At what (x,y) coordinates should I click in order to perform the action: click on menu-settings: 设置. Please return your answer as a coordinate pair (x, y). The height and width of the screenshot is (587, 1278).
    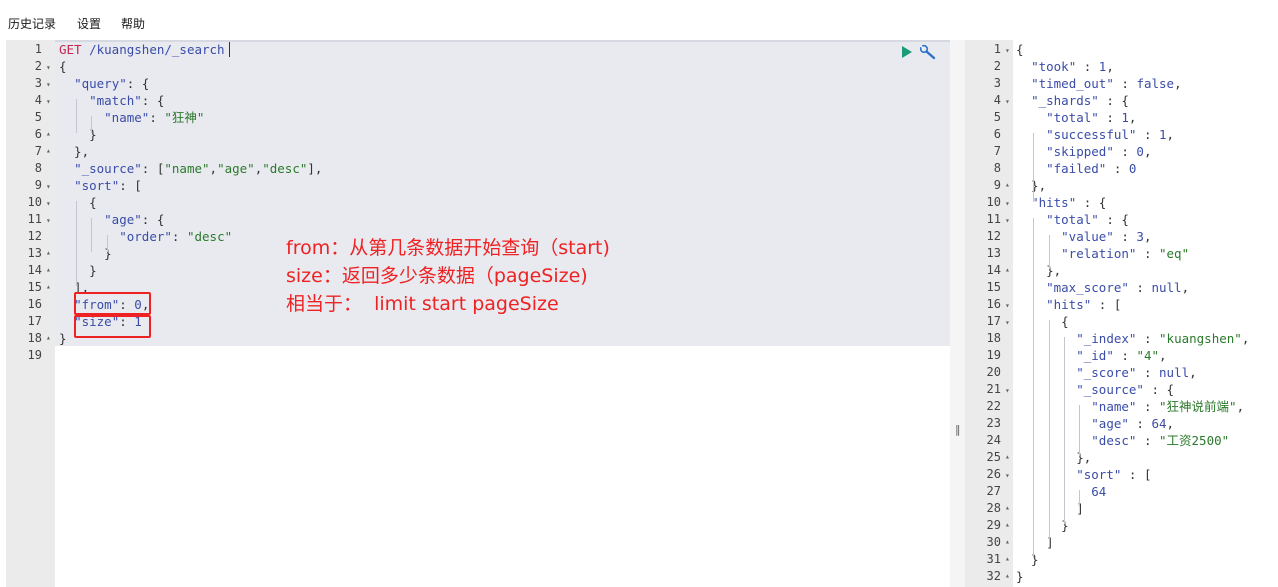
    Looking at the image, I should click on (89, 23).